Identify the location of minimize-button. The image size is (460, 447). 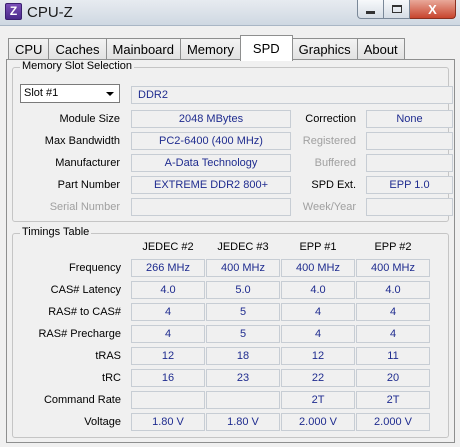
(370, 9).